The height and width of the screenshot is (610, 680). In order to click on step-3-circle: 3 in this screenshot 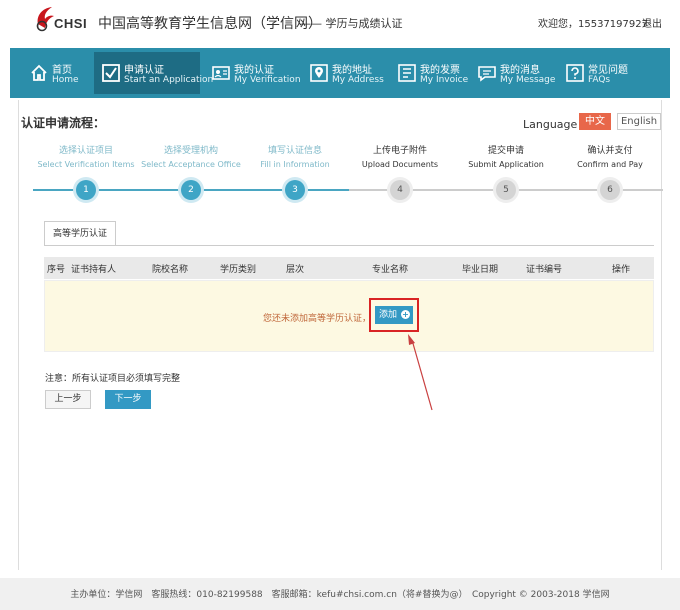, I will do `click(295, 190)`.